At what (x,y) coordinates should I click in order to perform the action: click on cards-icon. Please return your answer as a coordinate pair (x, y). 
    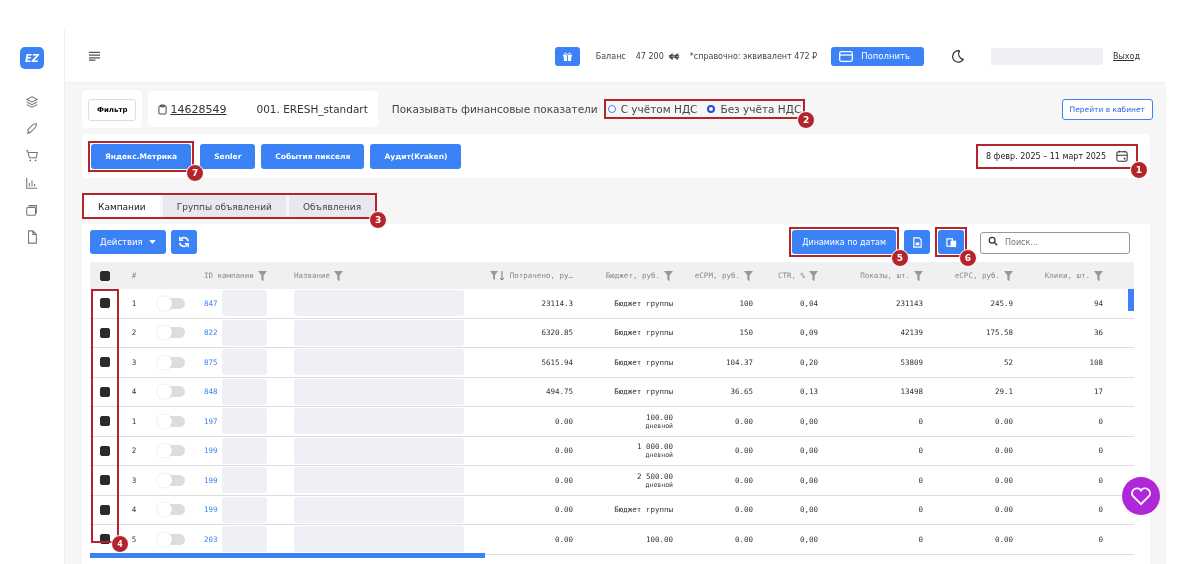
    Looking at the image, I should click on (32, 210).